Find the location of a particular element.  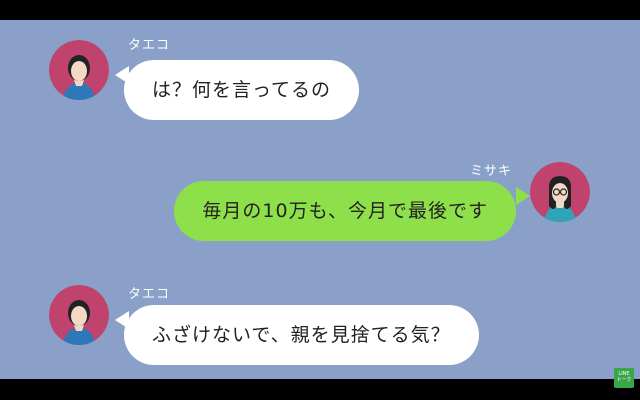

sender-name: ミサキ is located at coordinates (491, 171).